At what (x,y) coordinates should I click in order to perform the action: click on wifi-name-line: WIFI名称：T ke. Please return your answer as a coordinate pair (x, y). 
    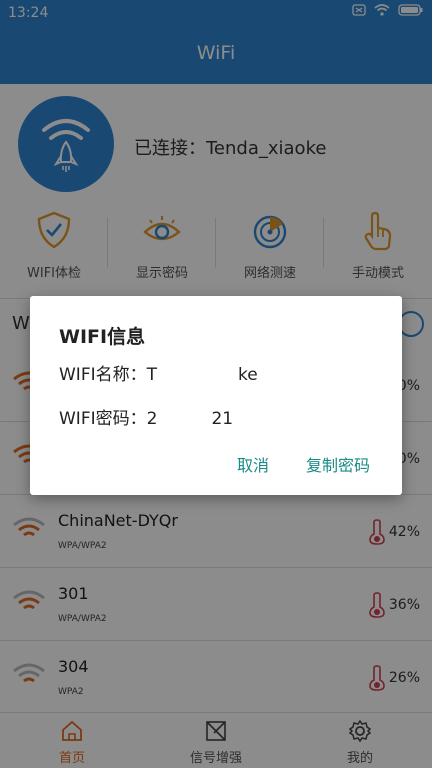
    Looking at the image, I should click on (158, 375).